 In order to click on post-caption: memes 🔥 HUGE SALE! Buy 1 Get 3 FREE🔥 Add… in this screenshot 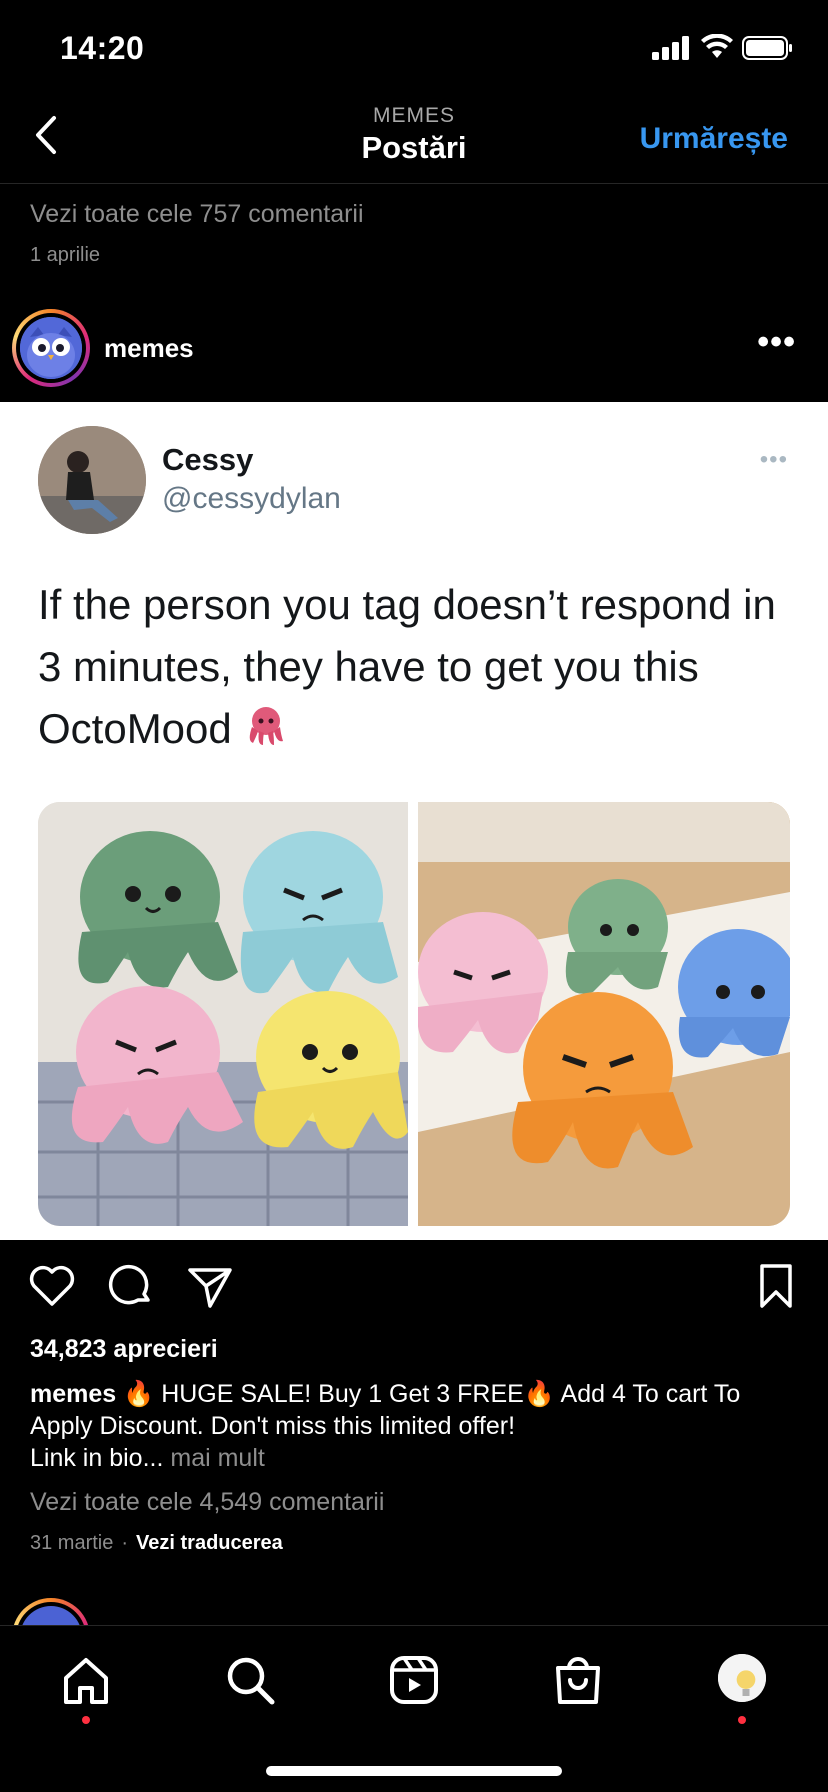, I will do `click(415, 1426)`.